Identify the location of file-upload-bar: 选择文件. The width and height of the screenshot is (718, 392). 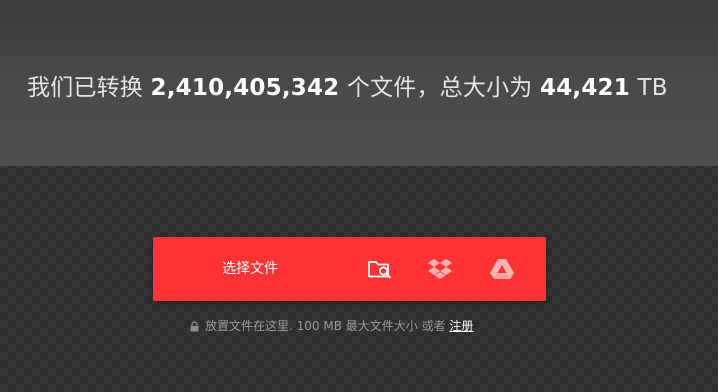
(349, 269).